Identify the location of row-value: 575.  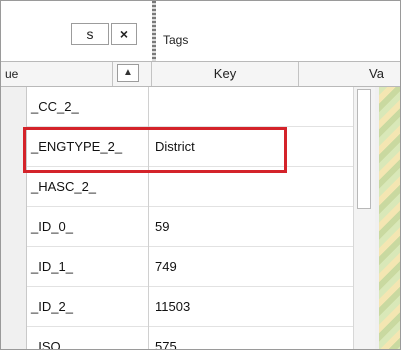
(166, 344).